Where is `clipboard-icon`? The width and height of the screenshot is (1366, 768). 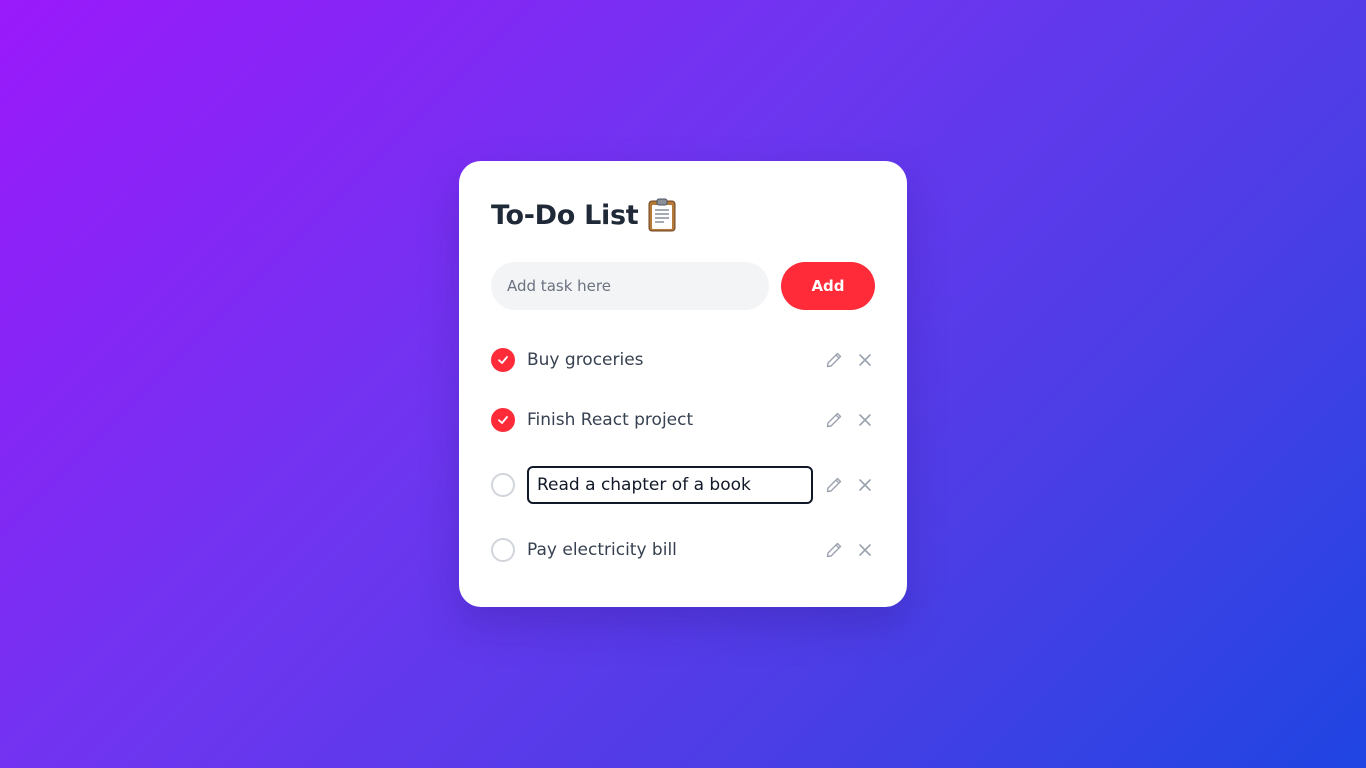 clipboard-icon is located at coordinates (662, 215).